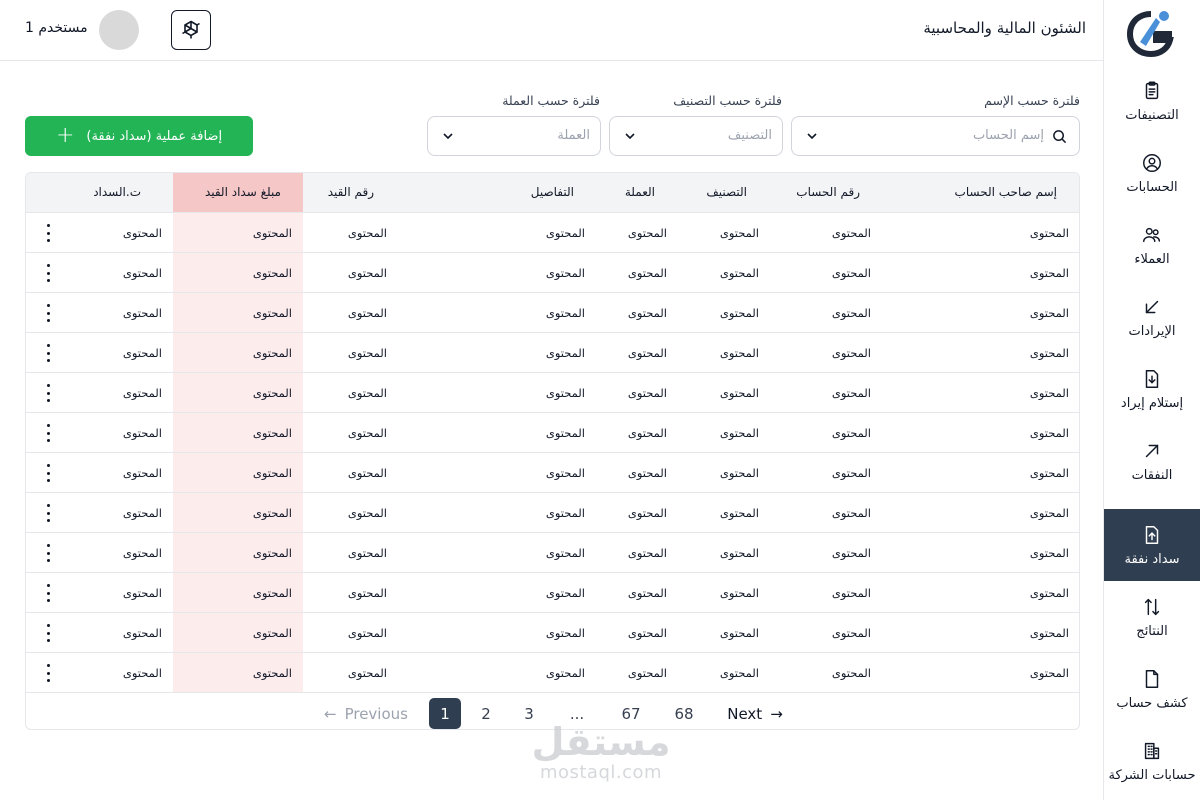 Image resolution: width=1200 pixels, height=800 pixels. What do you see at coordinates (1032, 100) in the screenshot?
I see `filter-name-label: فلترة حسب الإسم` at bounding box center [1032, 100].